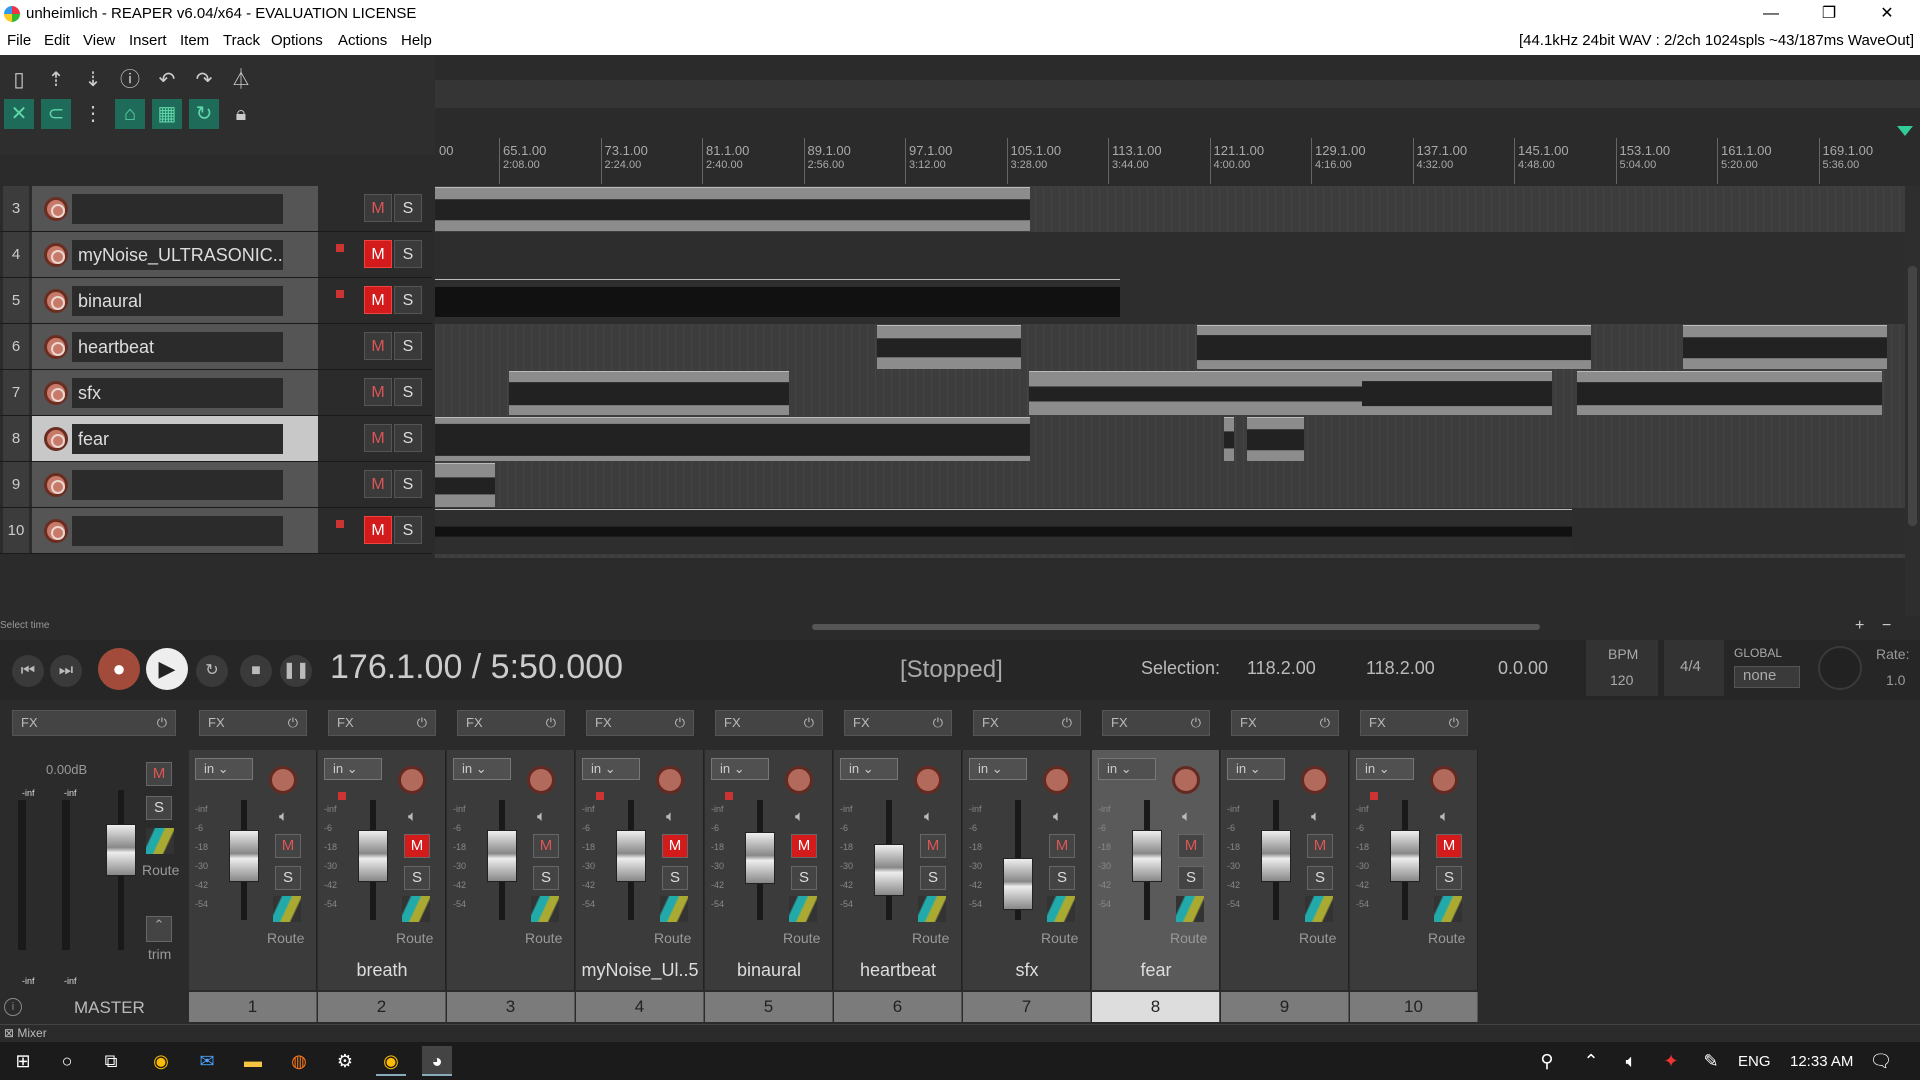 Image resolution: width=1920 pixels, height=1080 pixels. Describe the element at coordinates (16, 254) in the screenshot. I see `track-number: 4` at that location.